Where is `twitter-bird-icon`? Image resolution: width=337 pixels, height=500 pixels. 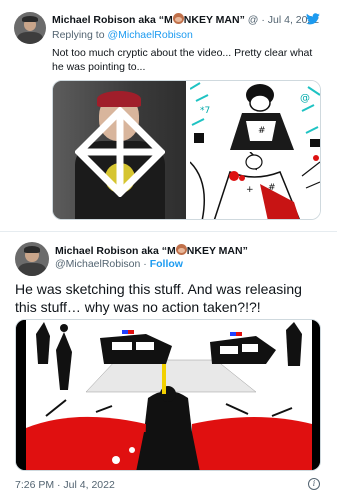 twitter-bird-icon is located at coordinates (313, 19).